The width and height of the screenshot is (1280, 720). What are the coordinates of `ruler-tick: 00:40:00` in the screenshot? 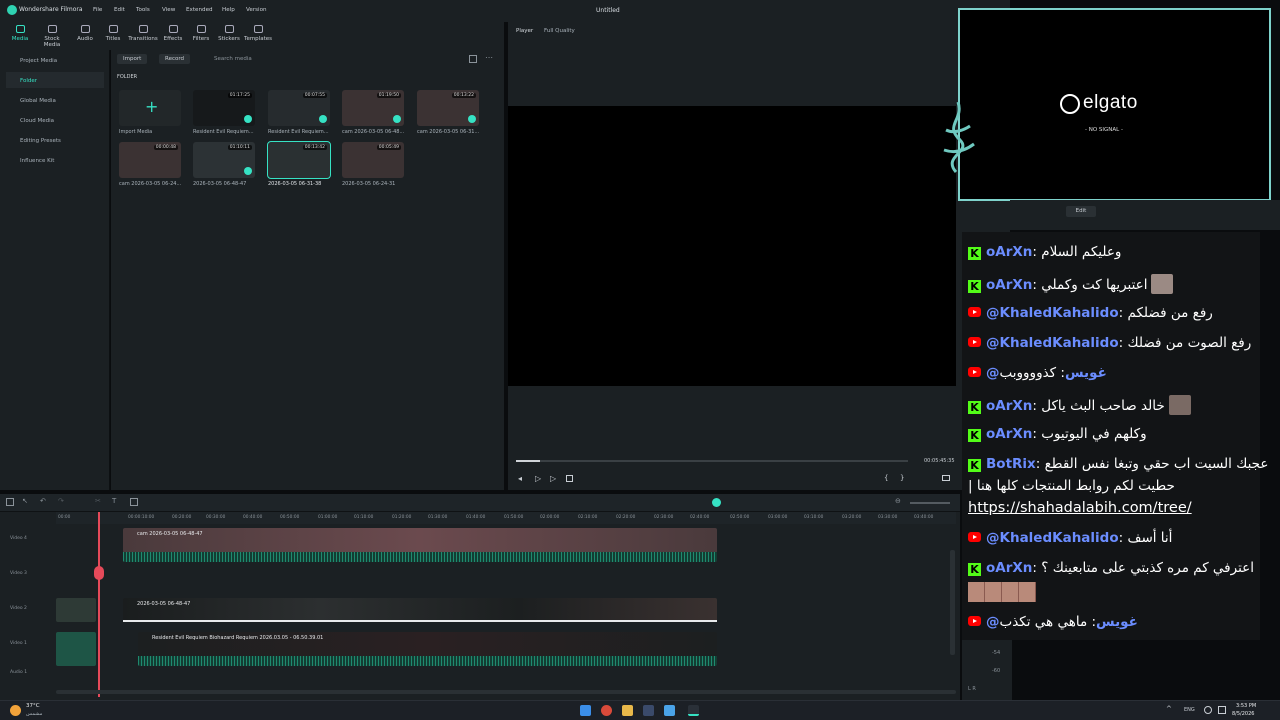 It's located at (253, 517).